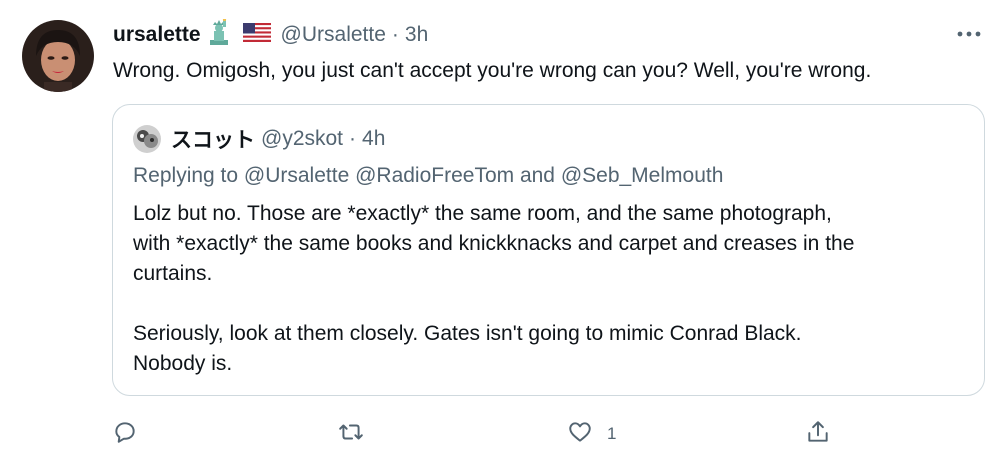 This screenshot has width=1006, height=468. What do you see at coordinates (612, 433) in the screenshot?
I see `like-count: 1` at bounding box center [612, 433].